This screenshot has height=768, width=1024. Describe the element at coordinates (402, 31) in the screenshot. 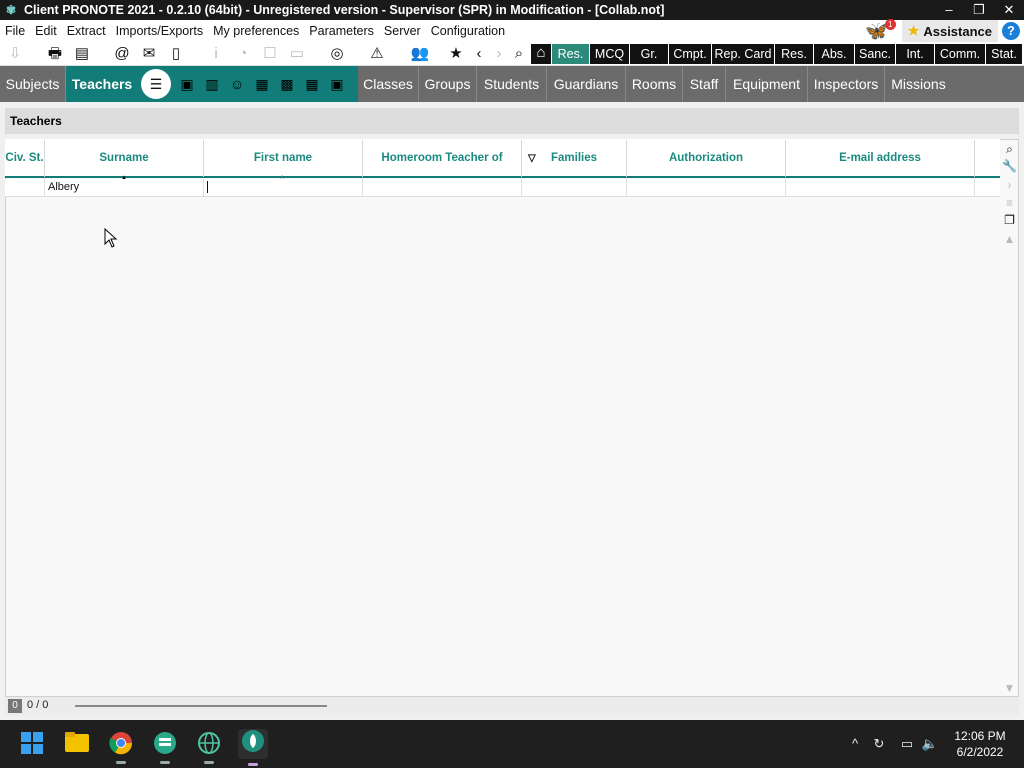

I see `menu-server: Server` at that location.